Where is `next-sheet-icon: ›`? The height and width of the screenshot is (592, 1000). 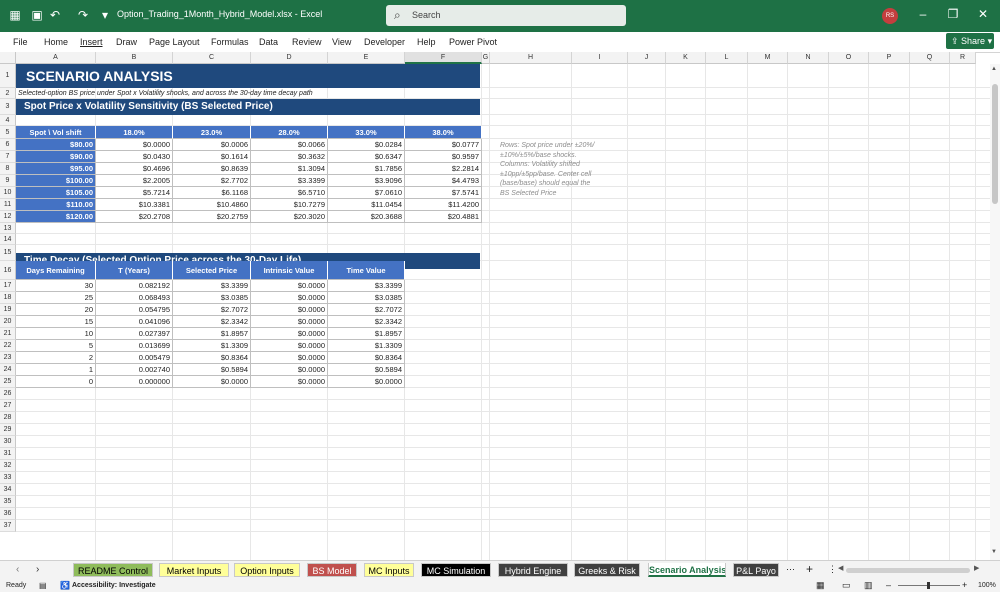 next-sheet-icon: › is located at coordinates (37, 569).